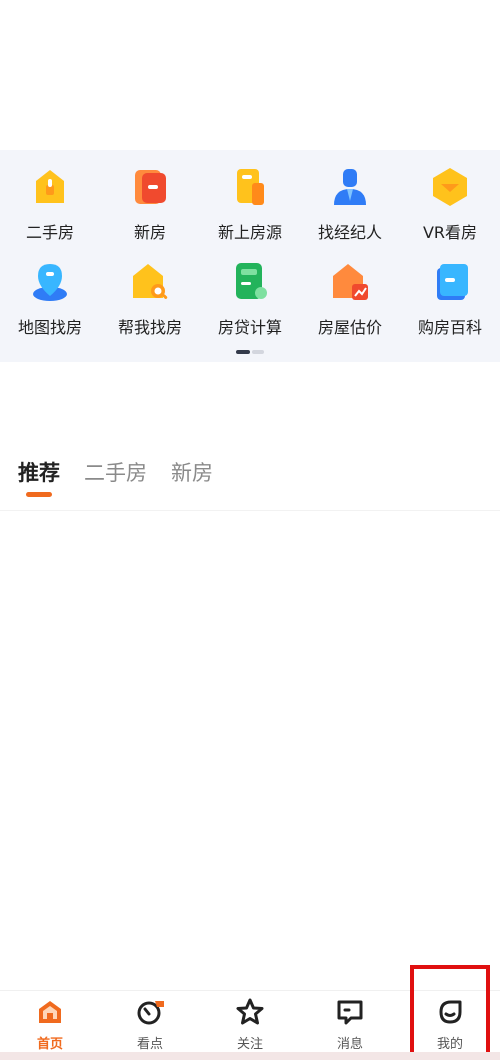 The height and width of the screenshot is (1060, 500). I want to click on nav-messages: 消息, so click(350, 1022).